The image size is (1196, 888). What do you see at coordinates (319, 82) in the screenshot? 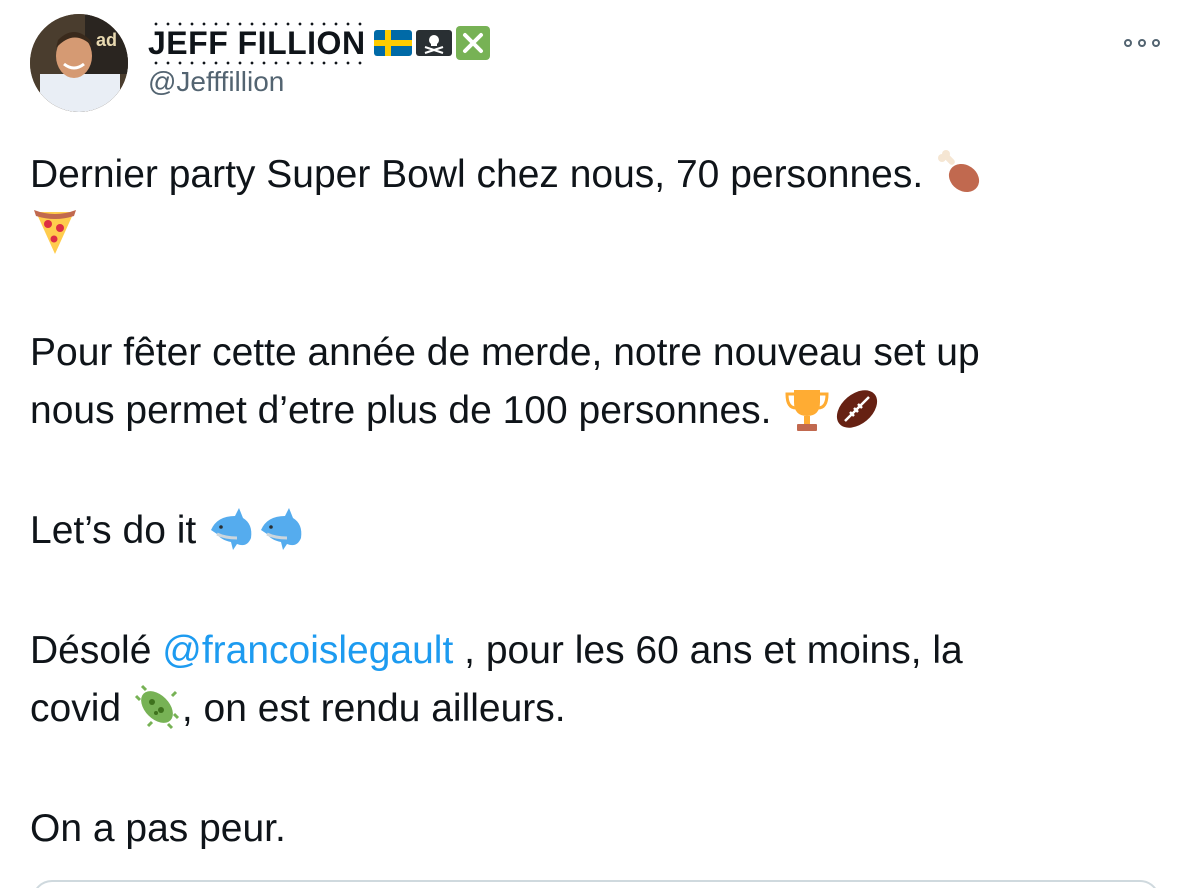
I see `user-handle: @Jefffillion` at bounding box center [319, 82].